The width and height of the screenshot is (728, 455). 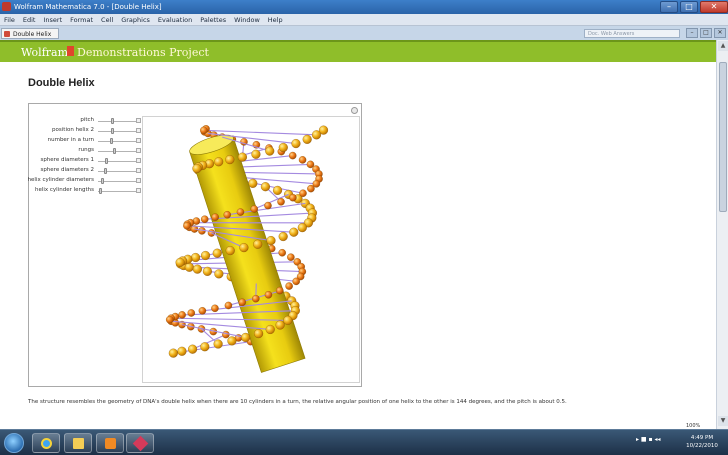 I want to click on document-tab-label: Double Helix, so click(x=32, y=34).